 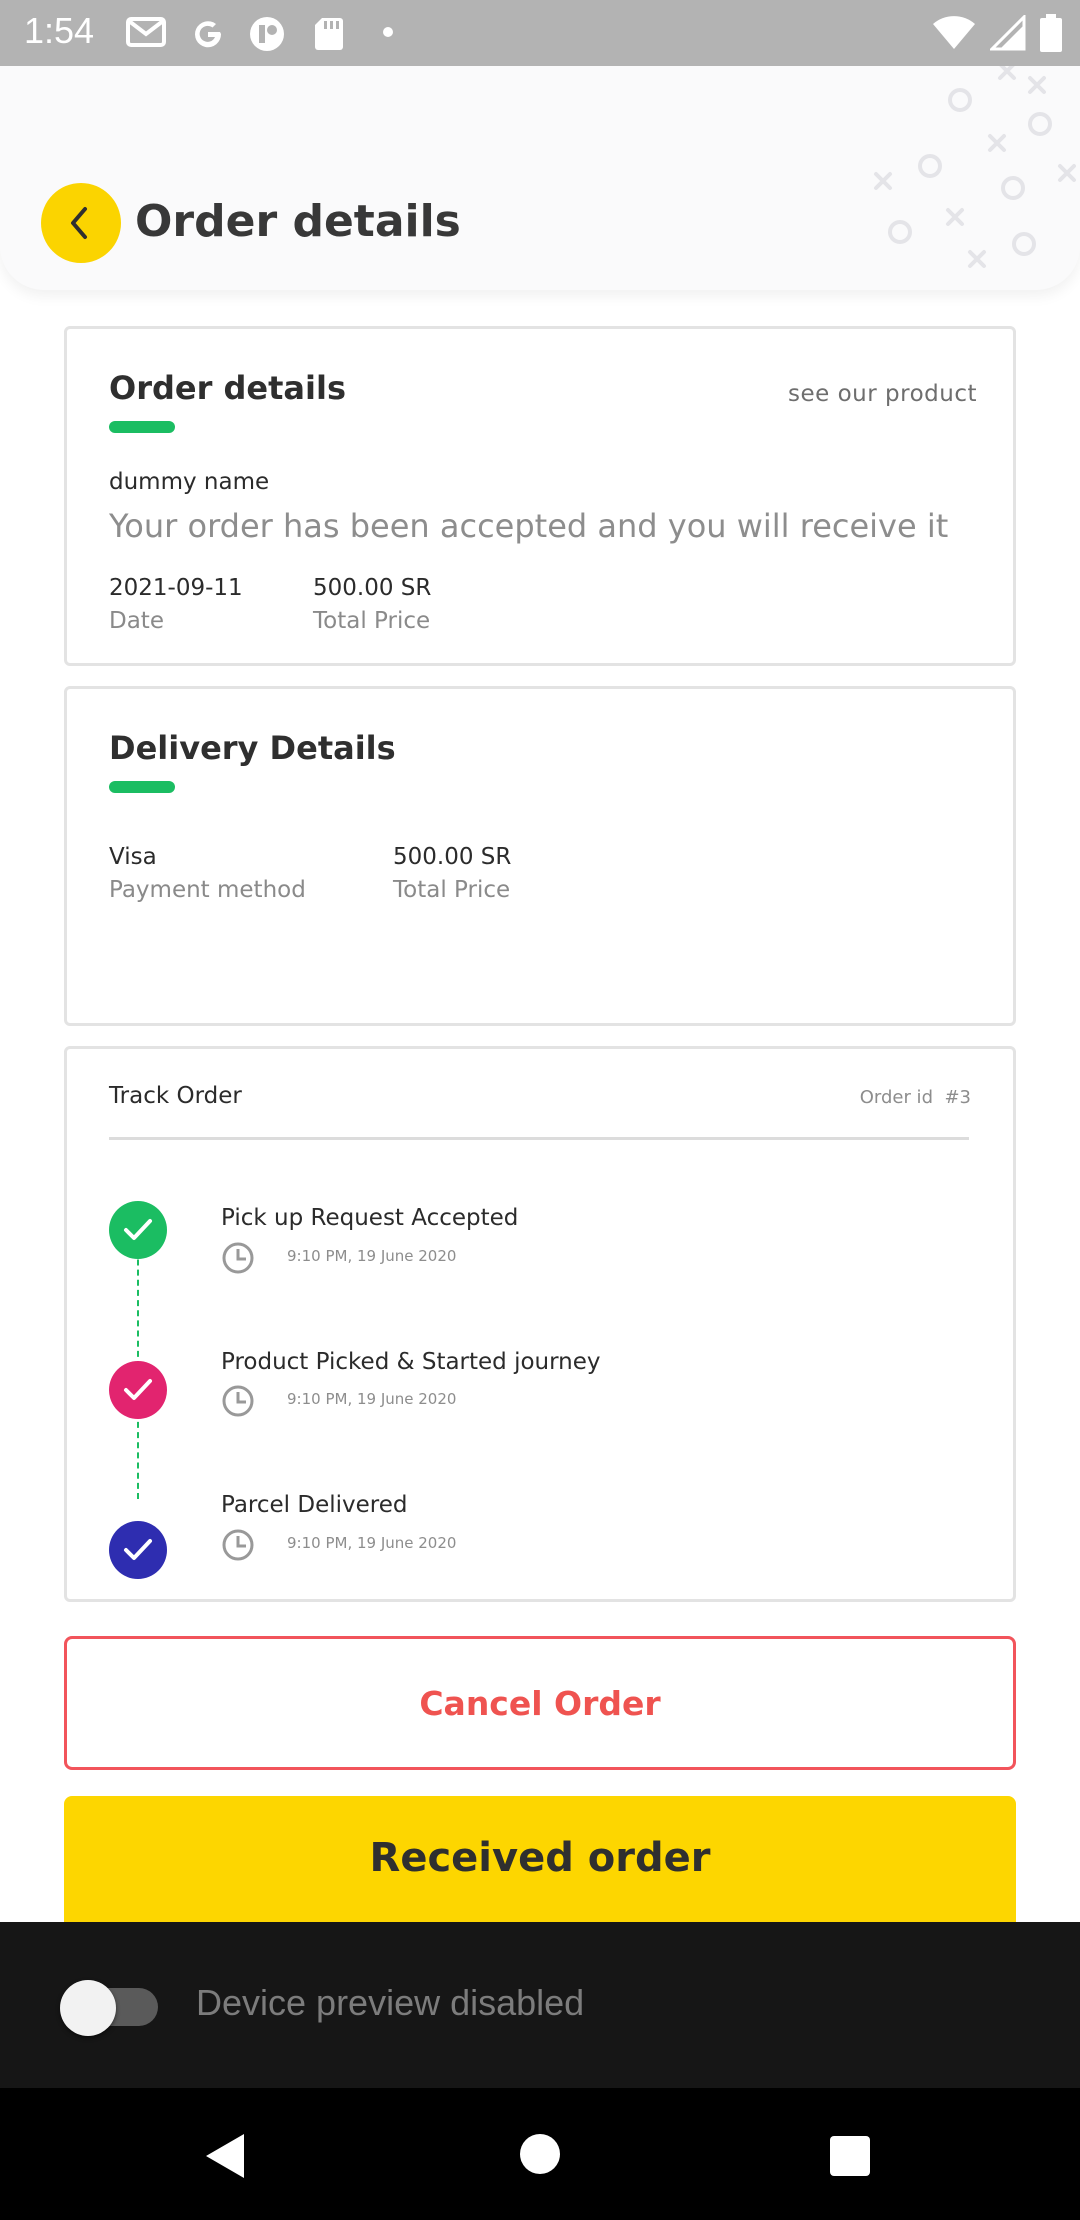 What do you see at coordinates (267, 34) in the screenshot?
I see `app-icon` at bounding box center [267, 34].